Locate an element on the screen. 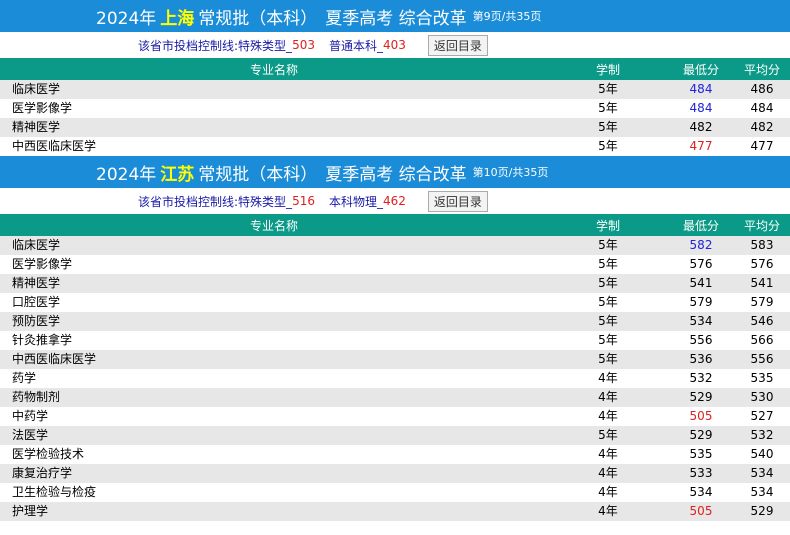  table-row: 医学检验技术 4年 535 540 is located at coordinates (395, 454).